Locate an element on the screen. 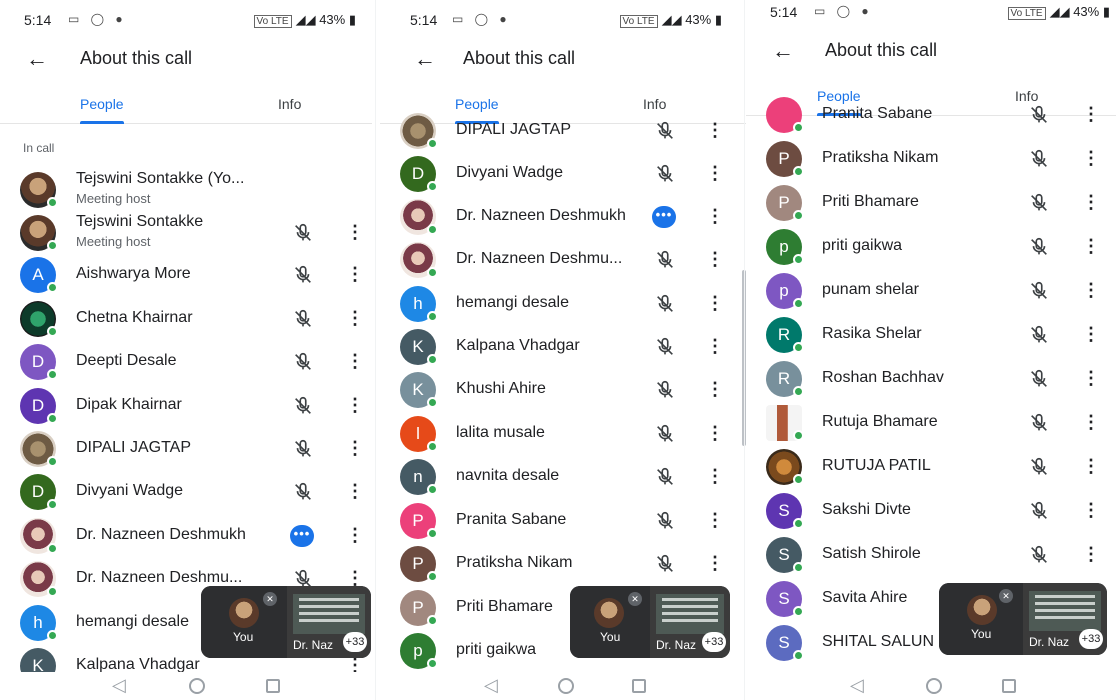 Image resolution: width=1116 pixels, height=700 pixels. tab-info: Info is located at coordinates (289, 104).